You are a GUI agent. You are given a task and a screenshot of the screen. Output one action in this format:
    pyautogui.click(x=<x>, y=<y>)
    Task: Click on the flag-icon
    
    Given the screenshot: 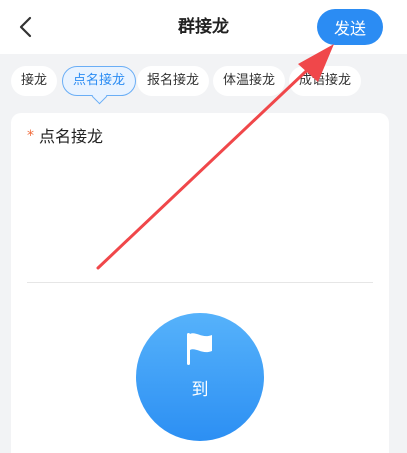 What is the action you would take?
    pyautogui.click(x=199, y=349)
    